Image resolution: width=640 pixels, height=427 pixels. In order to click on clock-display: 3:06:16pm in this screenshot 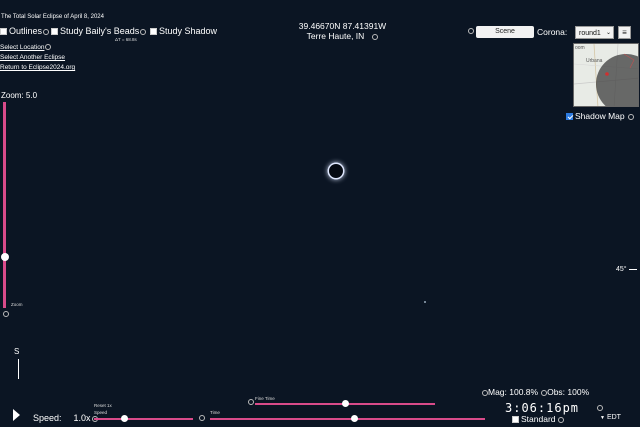, I will do `click(542, 408)`.